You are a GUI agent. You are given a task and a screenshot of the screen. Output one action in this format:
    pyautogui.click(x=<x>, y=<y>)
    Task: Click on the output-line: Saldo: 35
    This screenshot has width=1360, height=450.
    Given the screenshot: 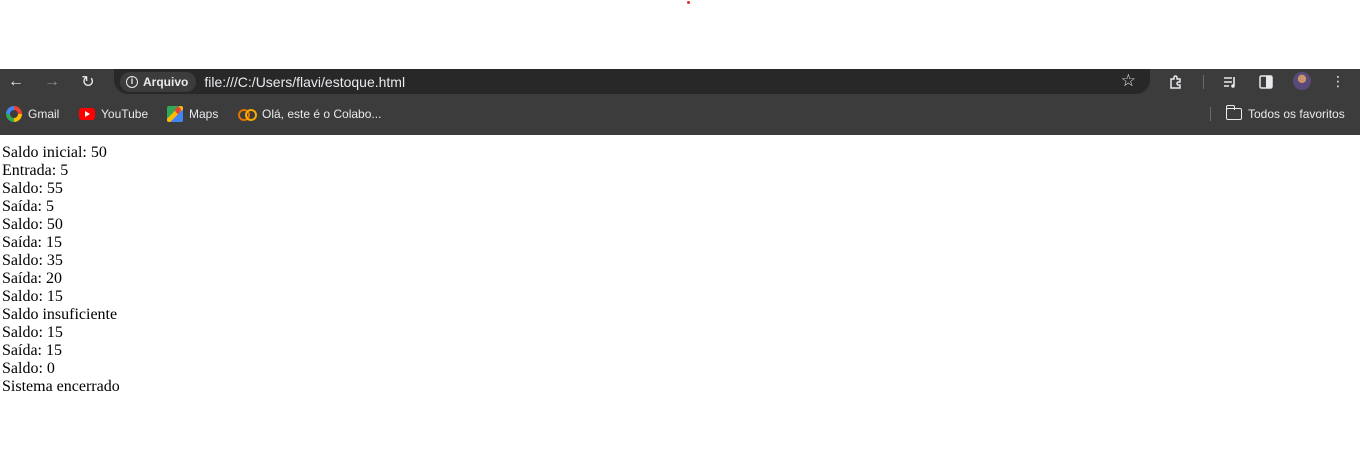 What is the action you would take?
    pyautogui.click(x=32, y=260)
    